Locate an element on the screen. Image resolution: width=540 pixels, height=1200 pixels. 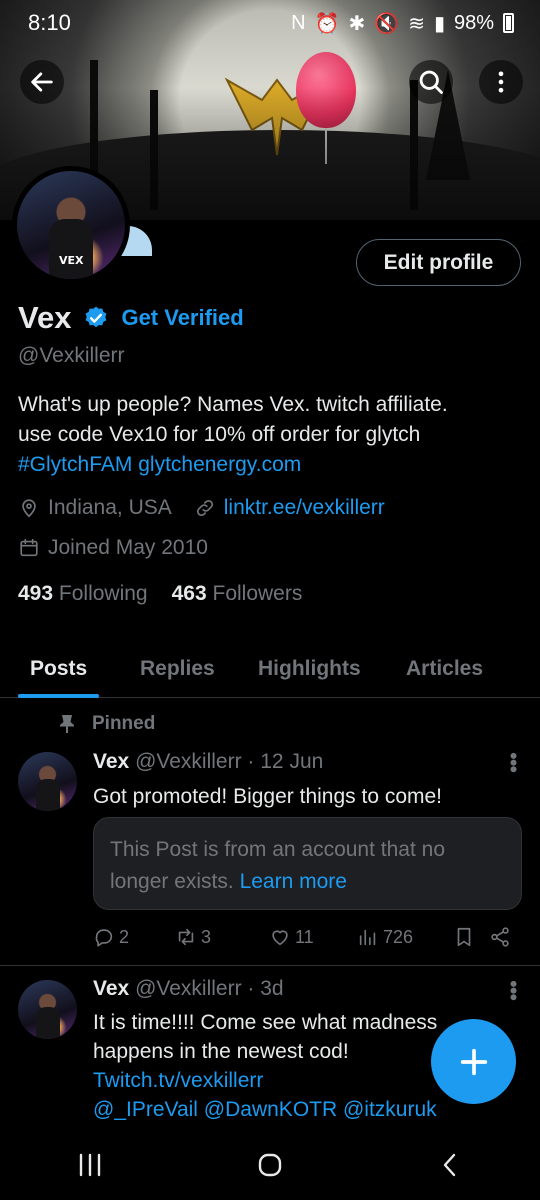
bookmark-icon is located at coordinates (464, 937).